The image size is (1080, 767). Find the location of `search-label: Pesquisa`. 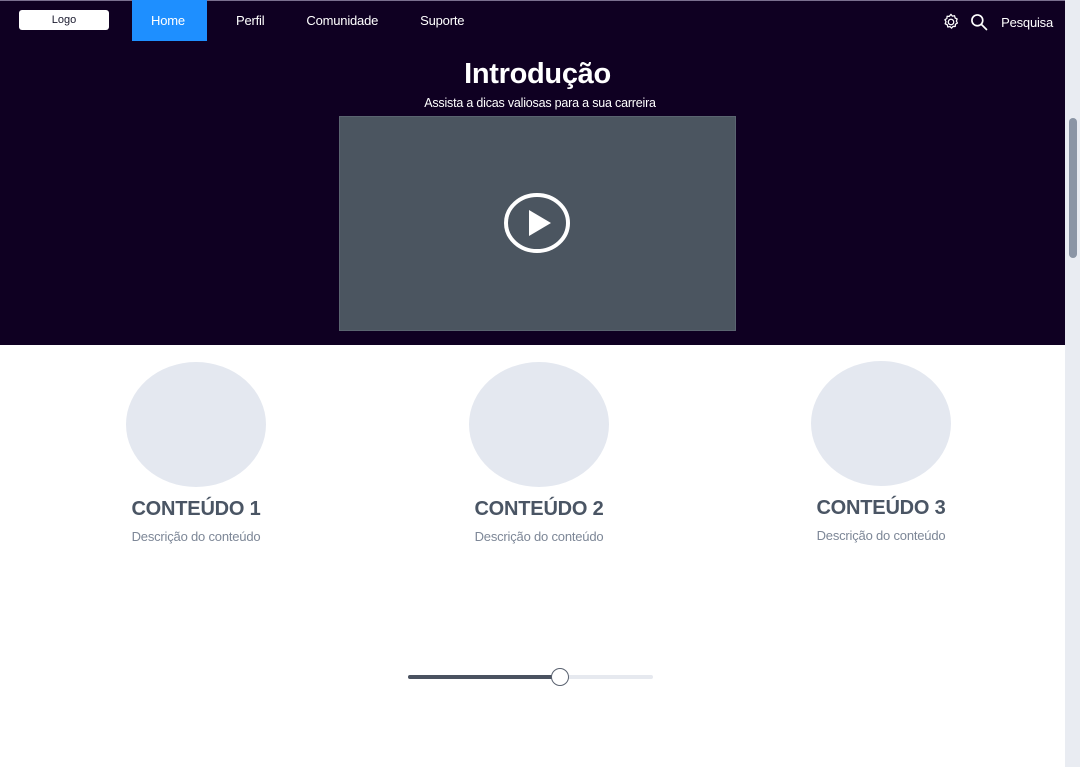

search-label: Pesquisa is located at coordinates (1027, 22).